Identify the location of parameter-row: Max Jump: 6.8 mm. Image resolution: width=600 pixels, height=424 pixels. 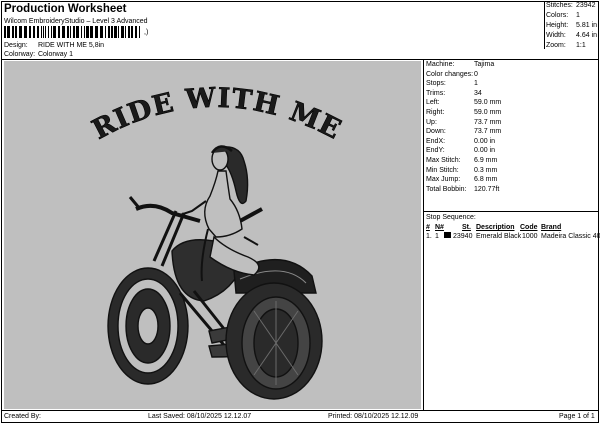
(511, 180).